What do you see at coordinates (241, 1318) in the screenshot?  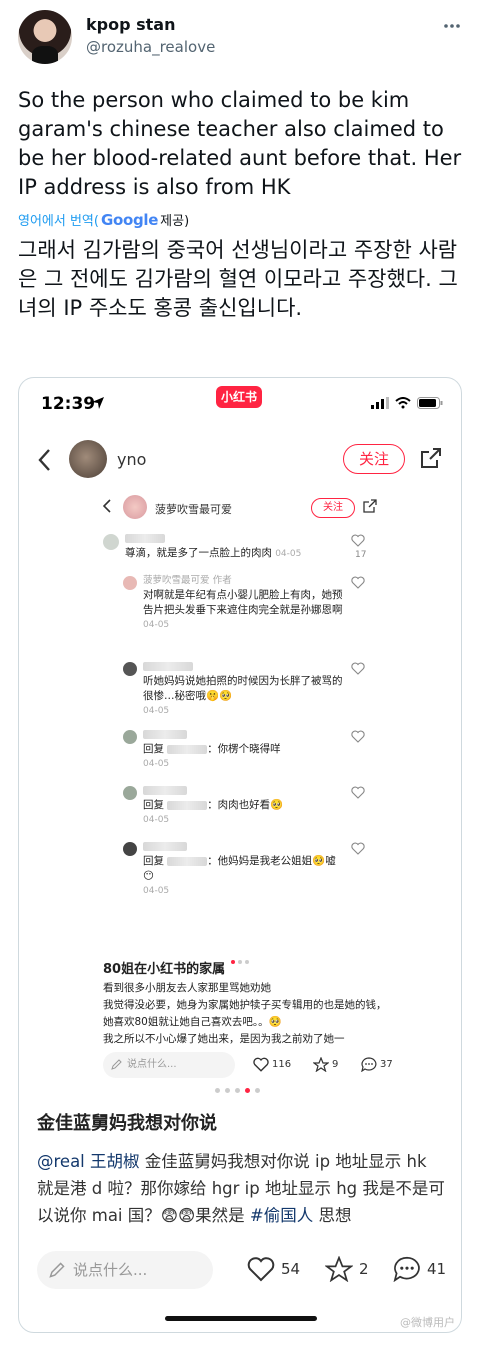 I see `home-indicator` at bounding box center [241, 1318].